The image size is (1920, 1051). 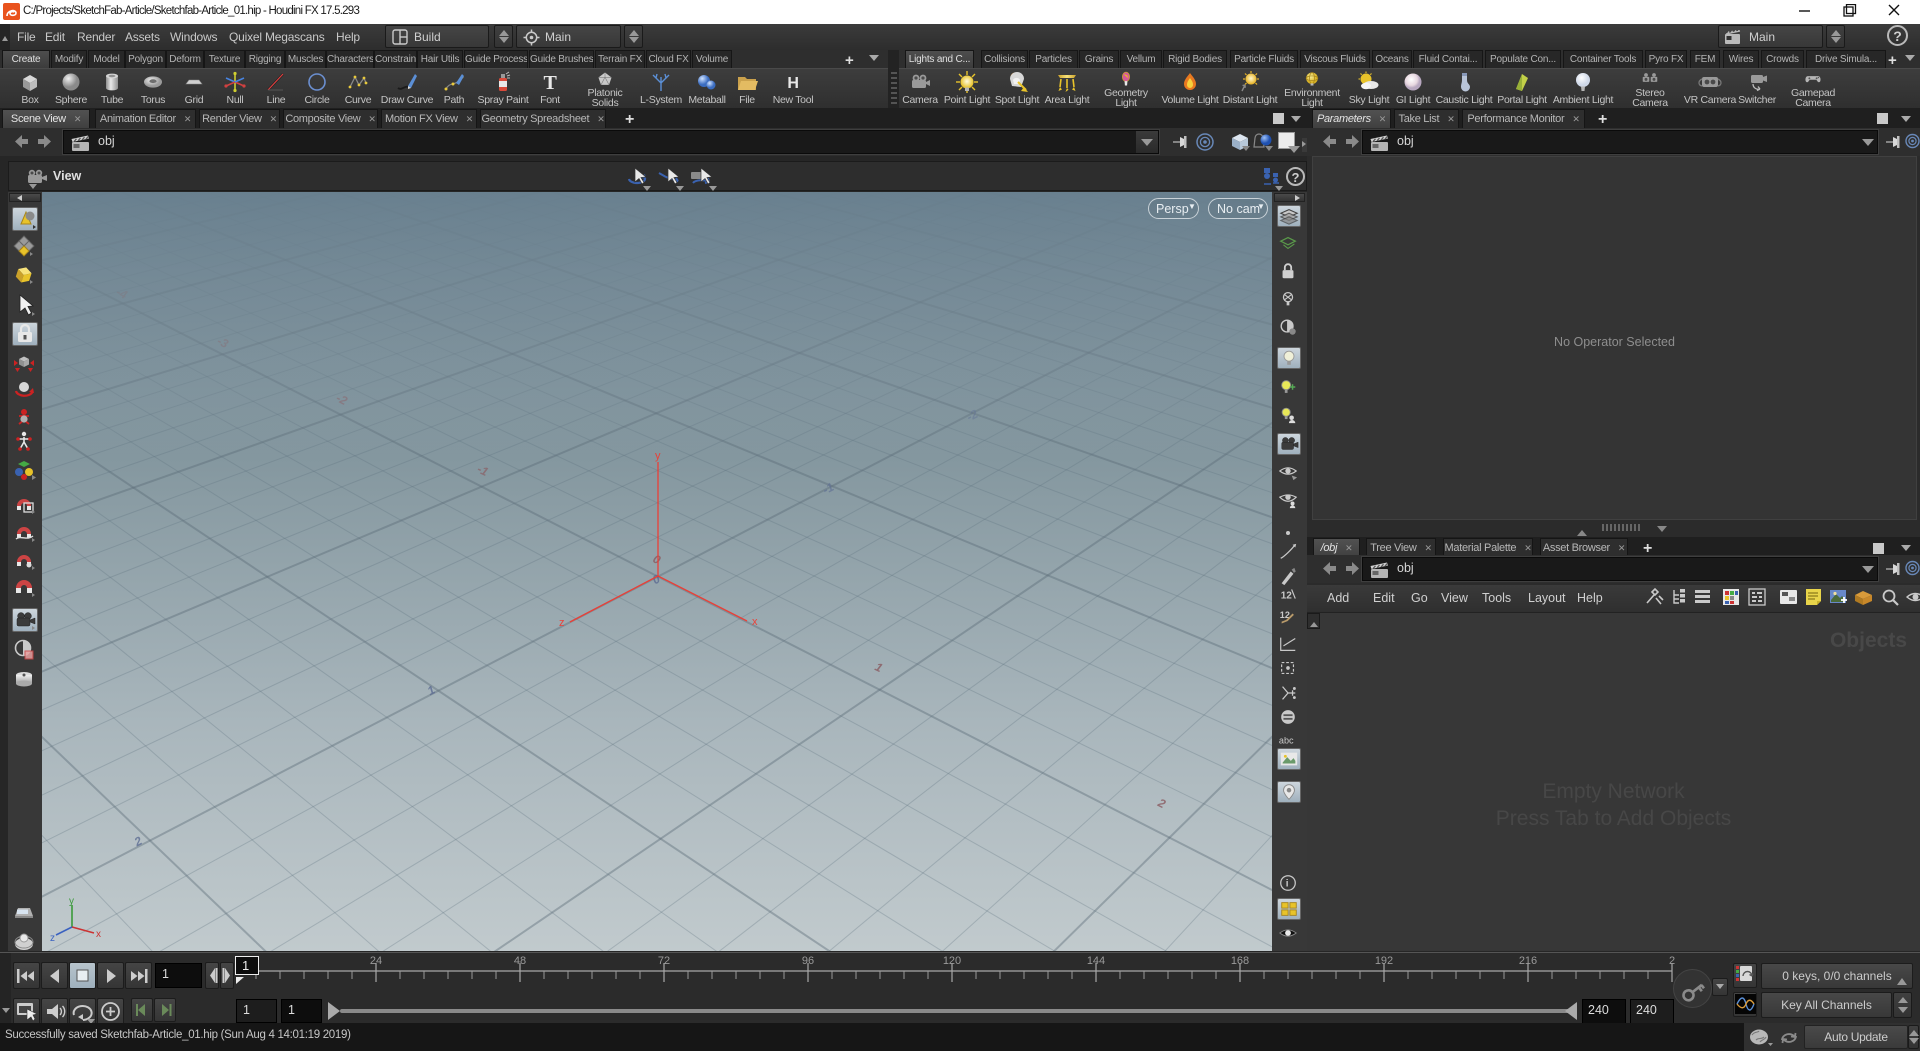 What do you see at coordinates (376, 961) in the screenshot?
I see `svg-text: 24` at bounding box center [376, 961].